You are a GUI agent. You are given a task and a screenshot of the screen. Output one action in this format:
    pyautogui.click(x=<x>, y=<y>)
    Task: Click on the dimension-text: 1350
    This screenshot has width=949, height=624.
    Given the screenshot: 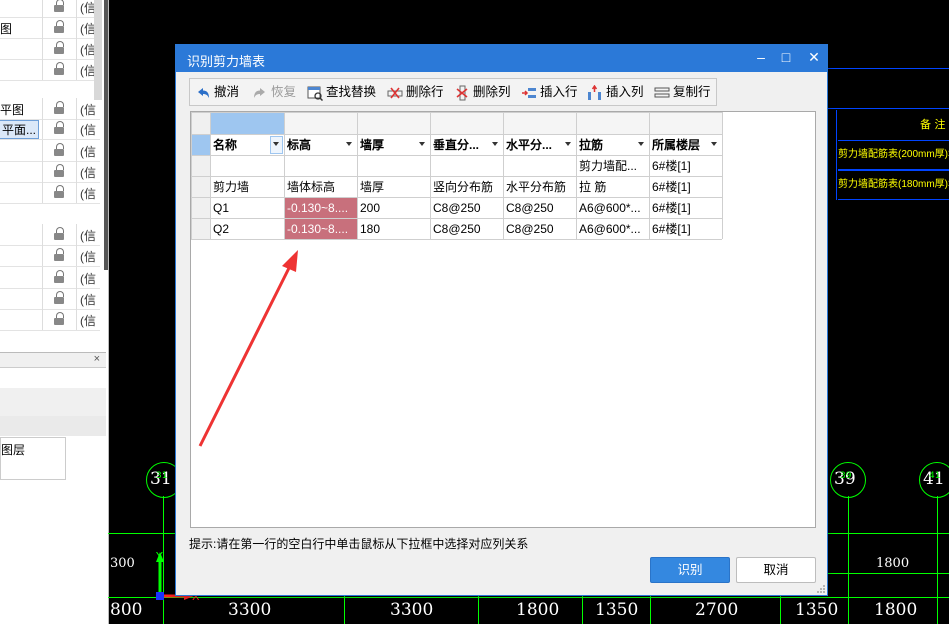 What is the action you would take?
    pyautogui.click(x=817, y=610)
    